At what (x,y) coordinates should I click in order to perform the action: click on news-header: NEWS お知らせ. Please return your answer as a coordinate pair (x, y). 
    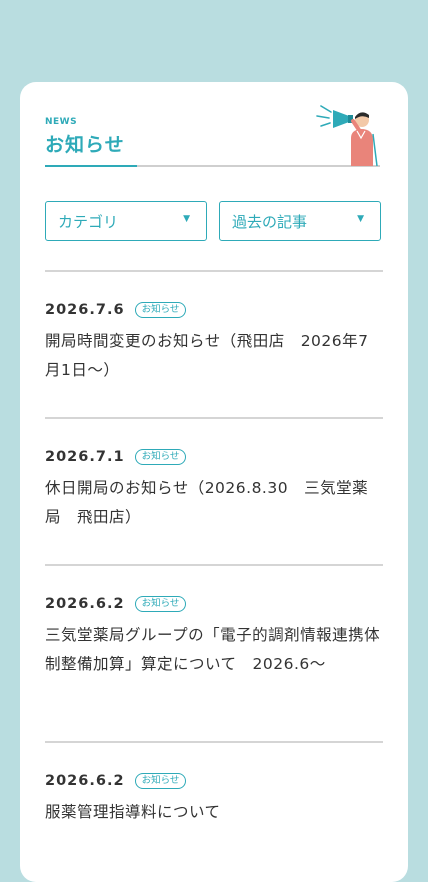
    Looking at the image, I should click on (214, 127).